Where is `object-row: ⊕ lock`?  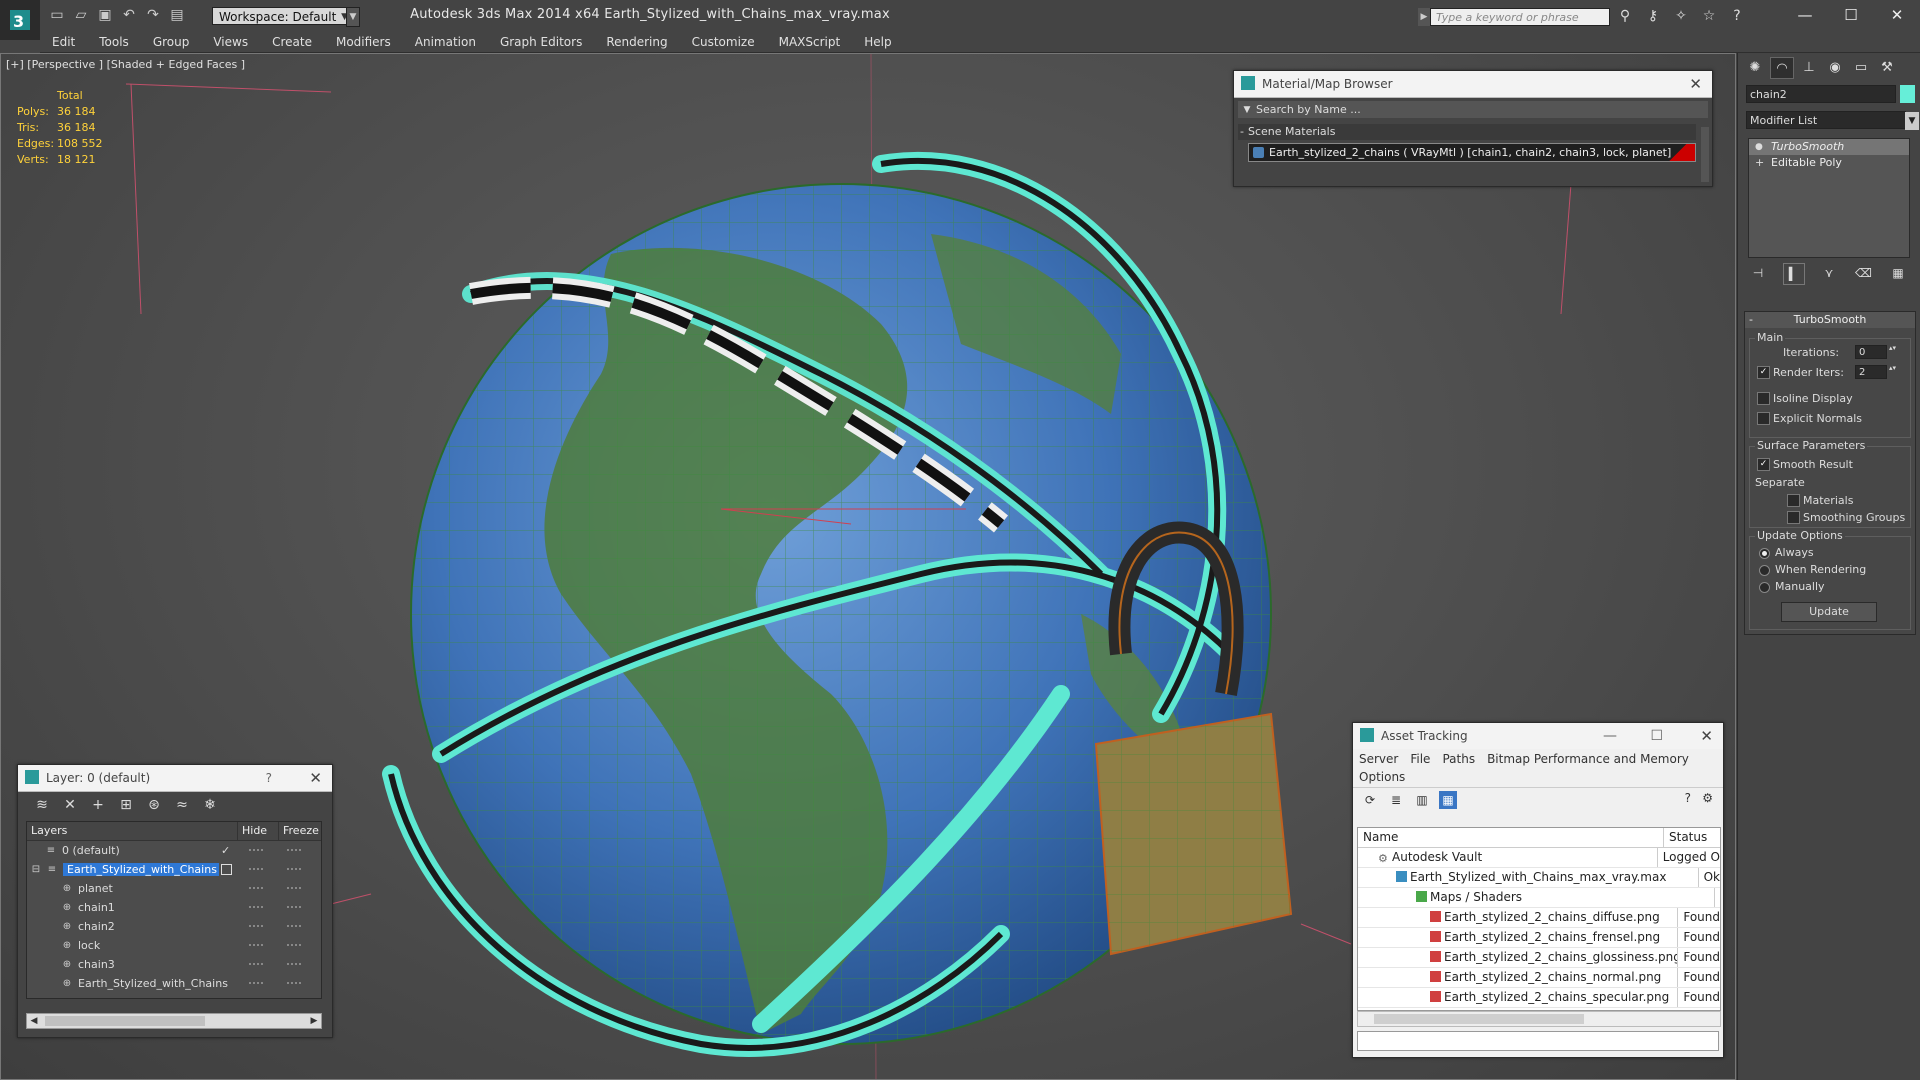 object-row: ⊕ lock is located at coordinates (174, 945).